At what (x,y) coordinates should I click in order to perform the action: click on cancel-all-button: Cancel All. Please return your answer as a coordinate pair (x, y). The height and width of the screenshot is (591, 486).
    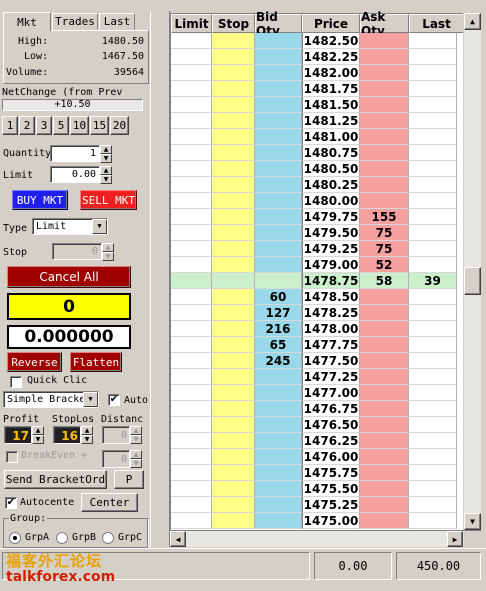
    Looking at the image, I should click on (69, 277).